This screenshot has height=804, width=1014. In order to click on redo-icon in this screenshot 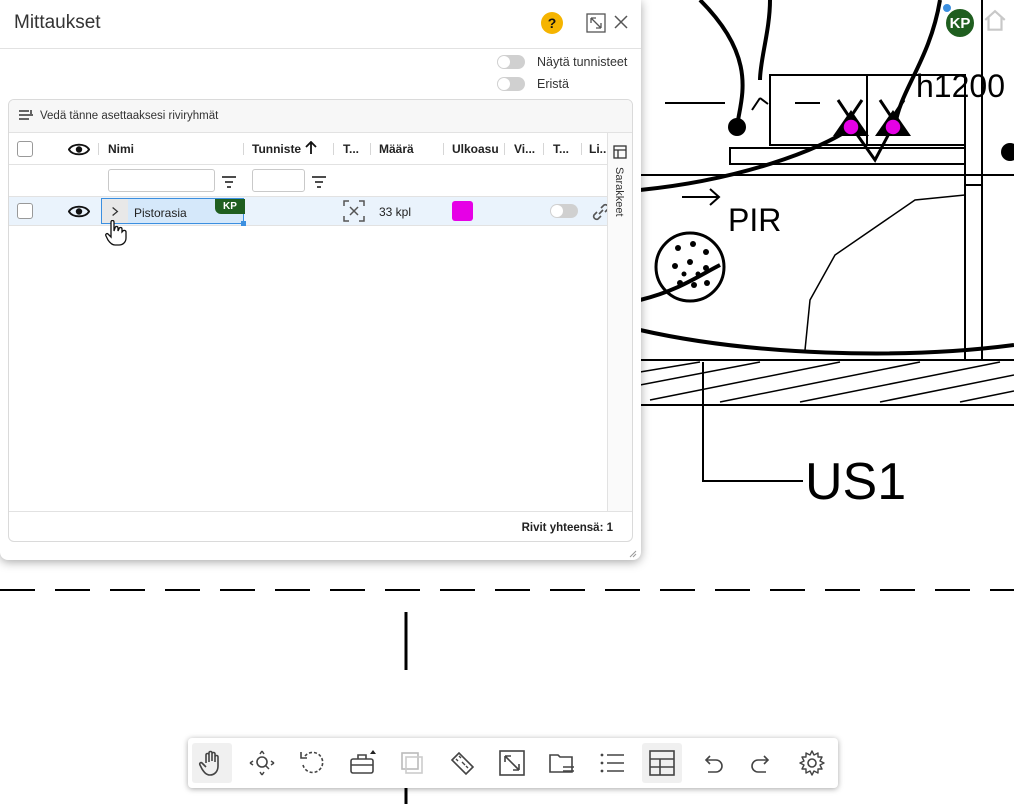, I will do `click(762, 763)`.